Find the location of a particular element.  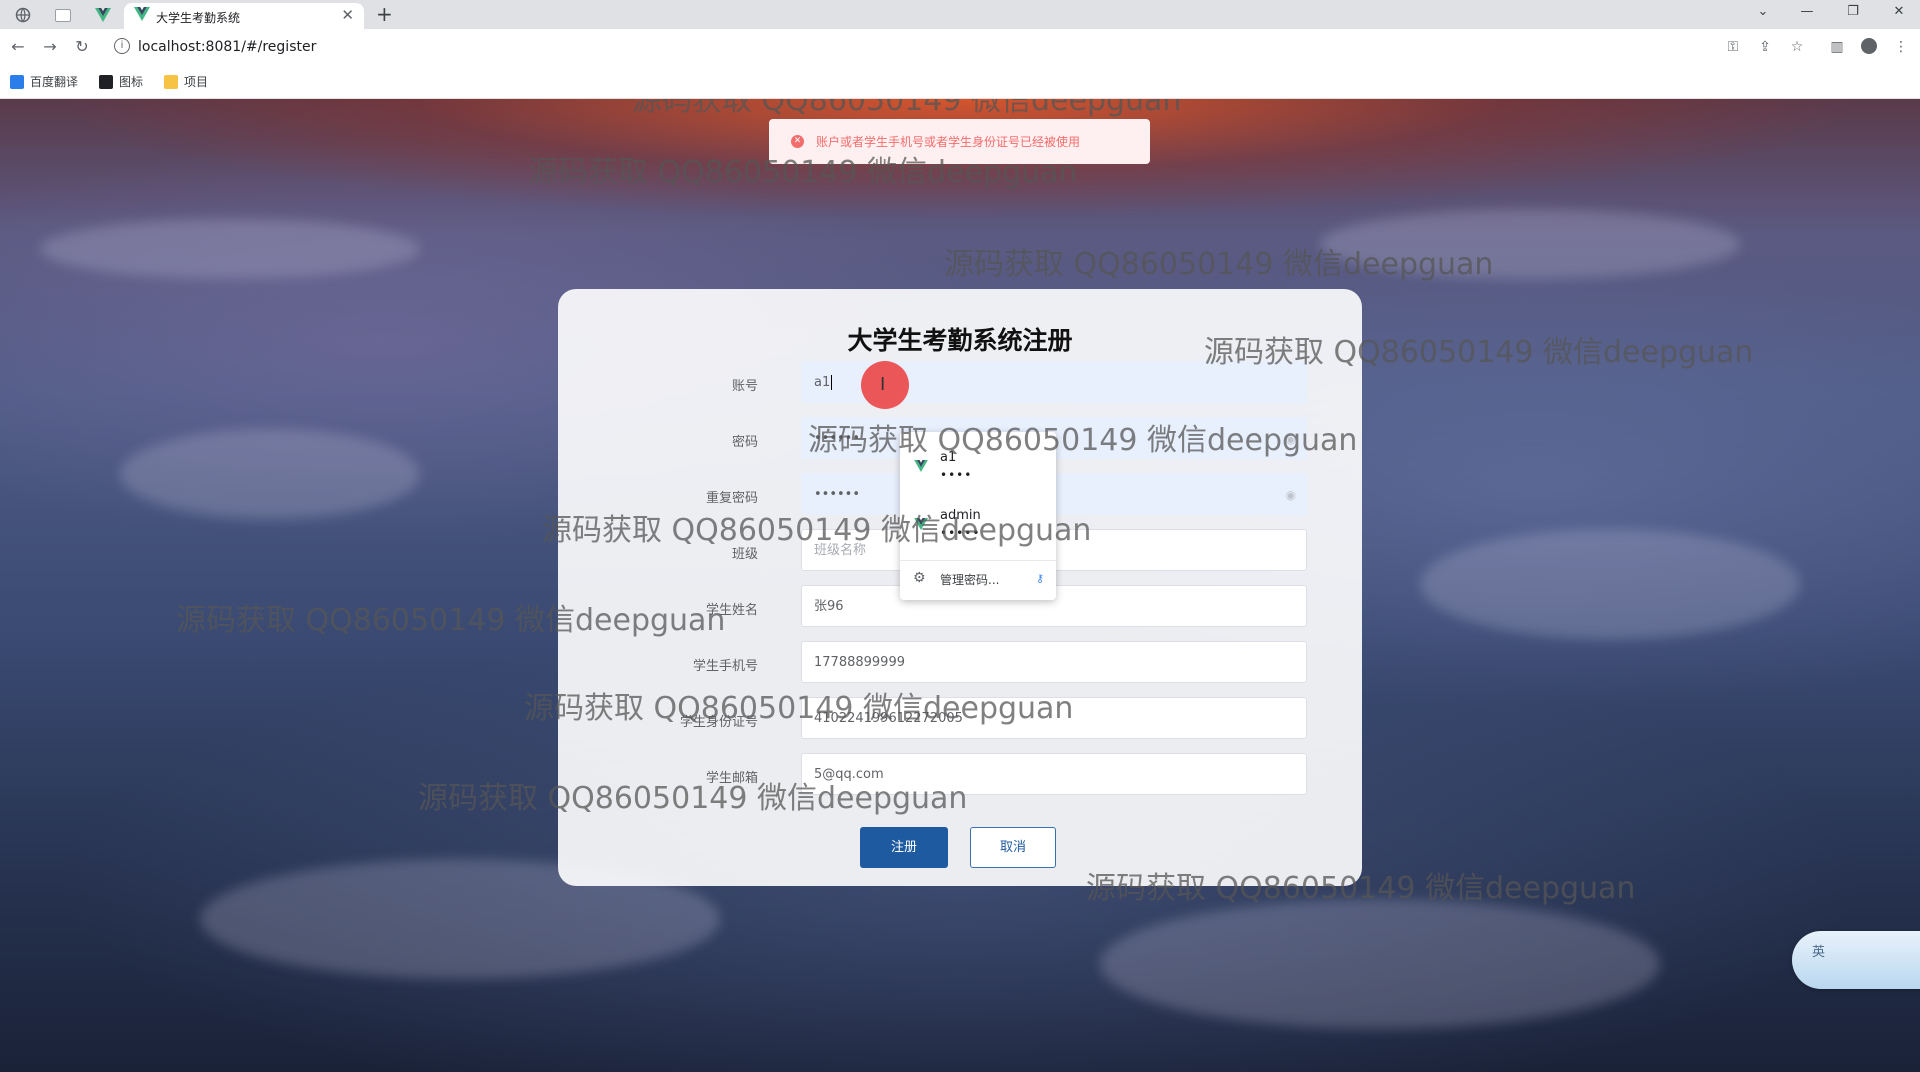

text-cursor-icon: I is located at coordinates (883, 384).